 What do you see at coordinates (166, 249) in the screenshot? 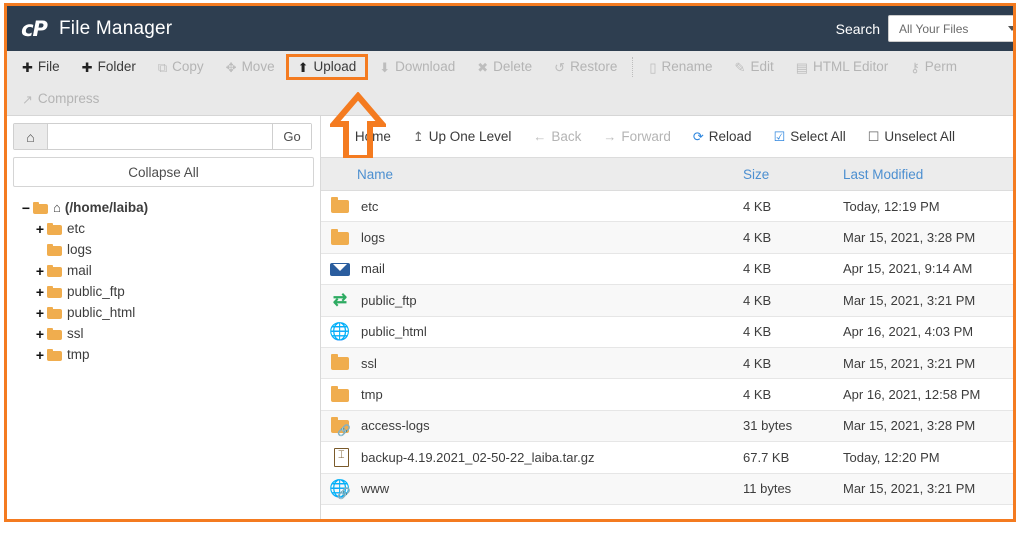
I see `tree-item-logs: · logs` at bounding box center [166, 249].